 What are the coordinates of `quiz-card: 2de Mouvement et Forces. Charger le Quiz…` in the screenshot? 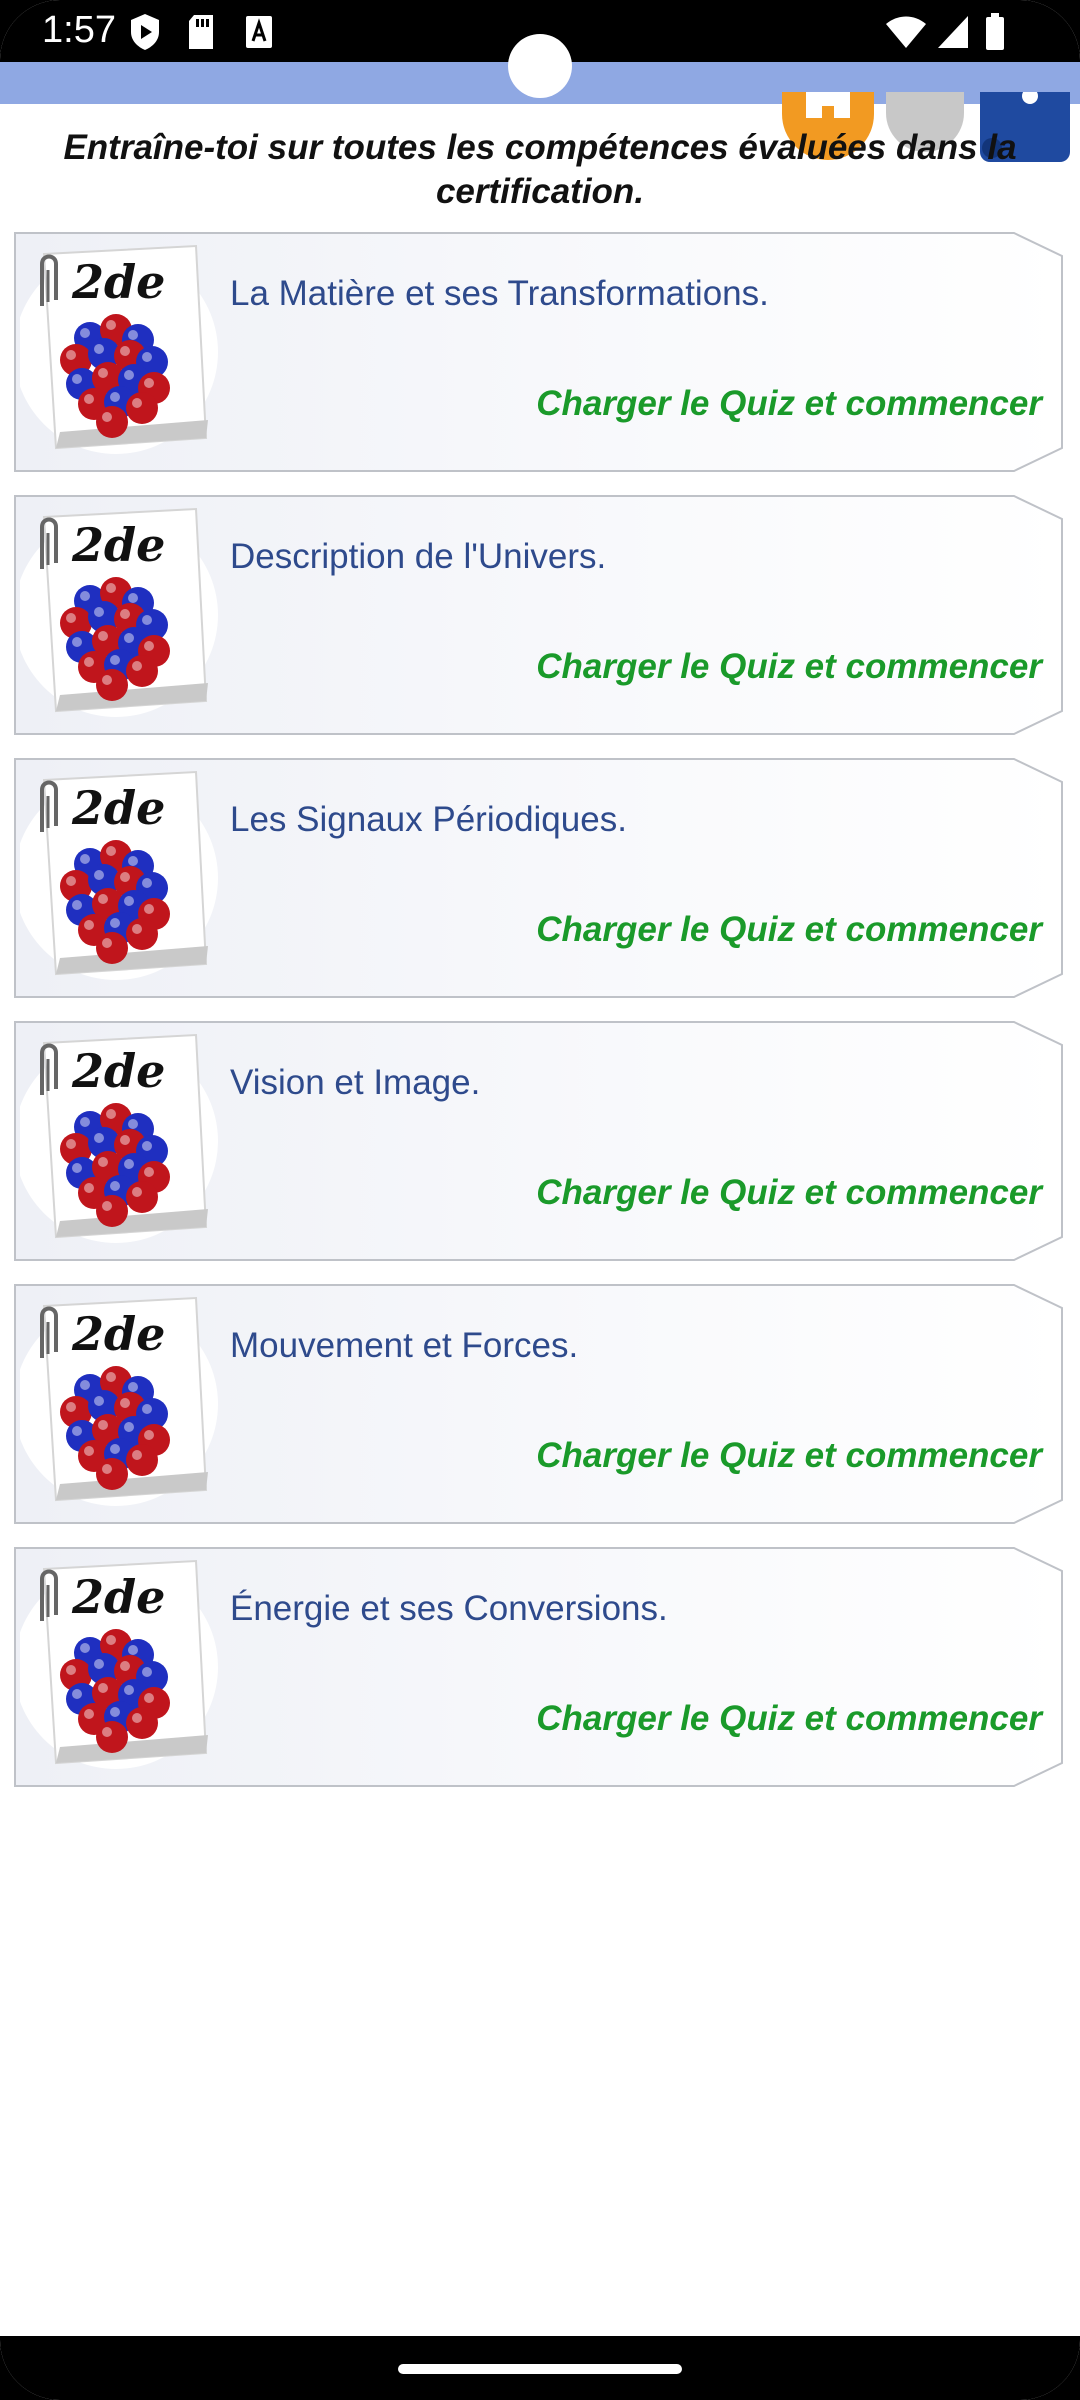 It's located at (539, 1404).